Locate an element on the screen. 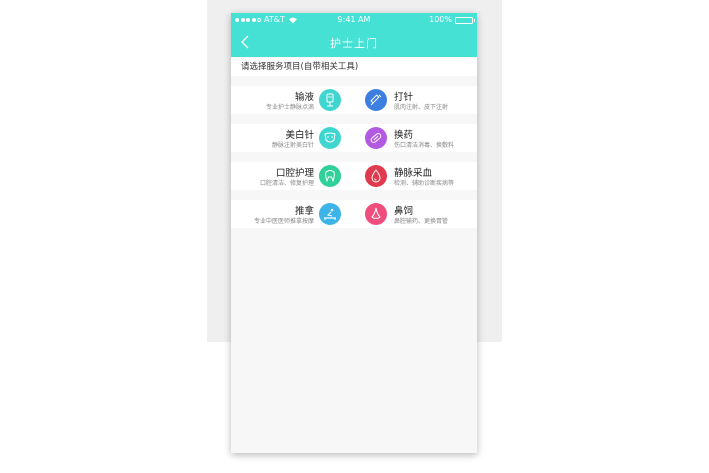 Image resolution: width=709 pixels, height=473 pixels. battery-icon is located at coordinates (465, 20).